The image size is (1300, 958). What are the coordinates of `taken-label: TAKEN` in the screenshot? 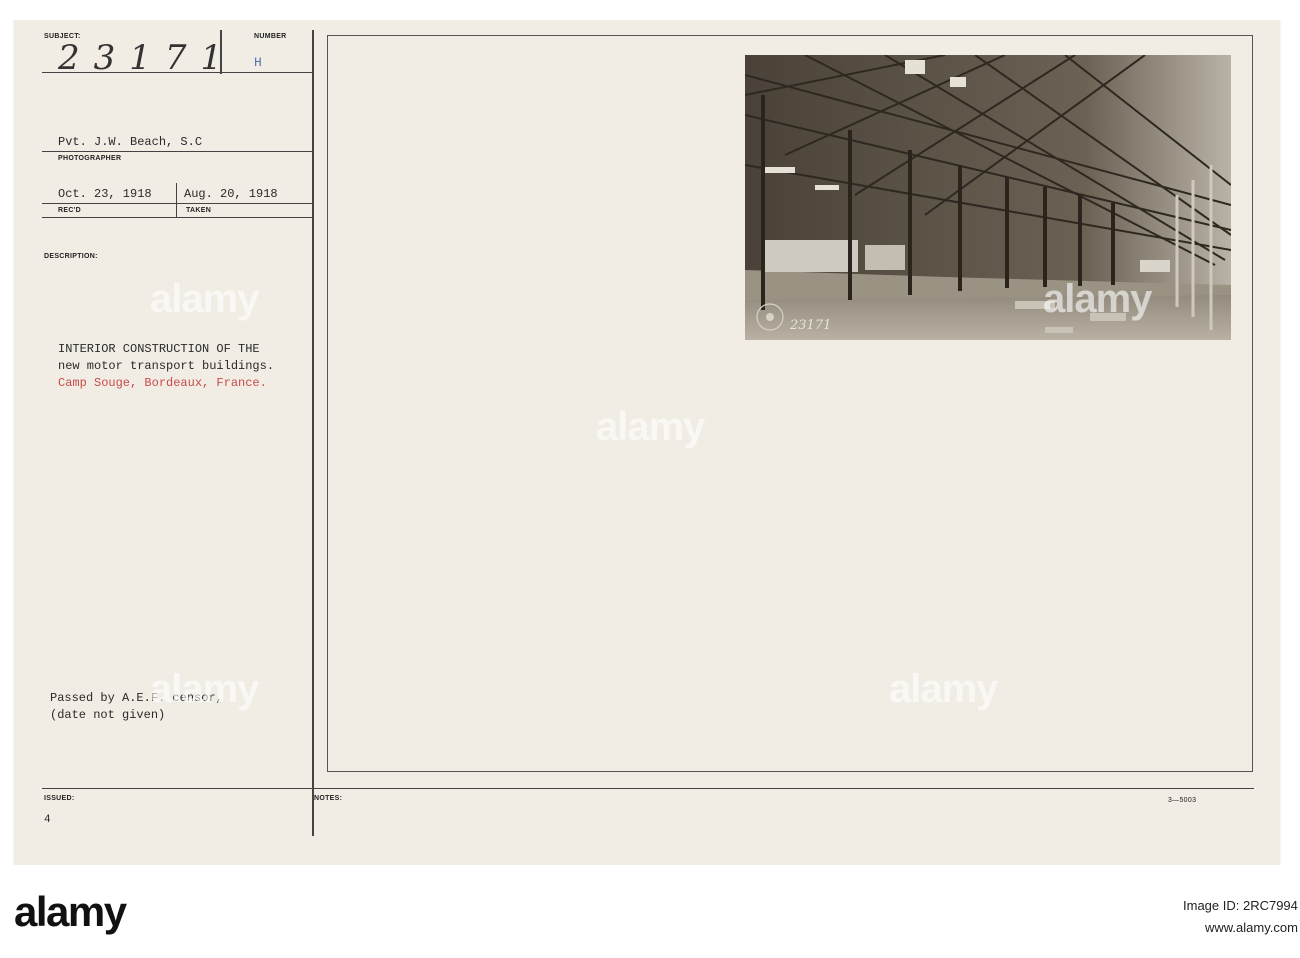 It's located at (199, 210).